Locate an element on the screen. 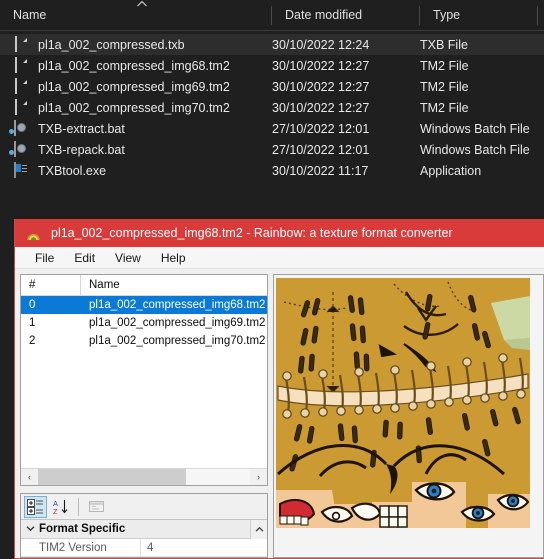  menu-item-help: Help is located at coordinates (173, 258).